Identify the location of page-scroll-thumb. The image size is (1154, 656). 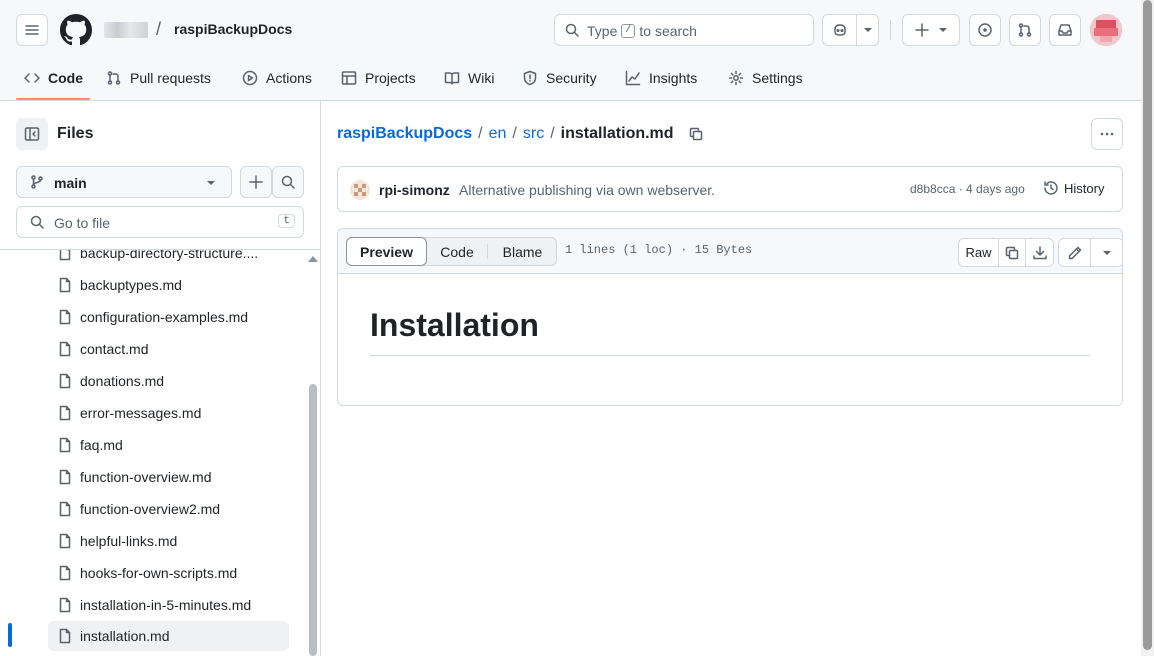
(1147, 325).